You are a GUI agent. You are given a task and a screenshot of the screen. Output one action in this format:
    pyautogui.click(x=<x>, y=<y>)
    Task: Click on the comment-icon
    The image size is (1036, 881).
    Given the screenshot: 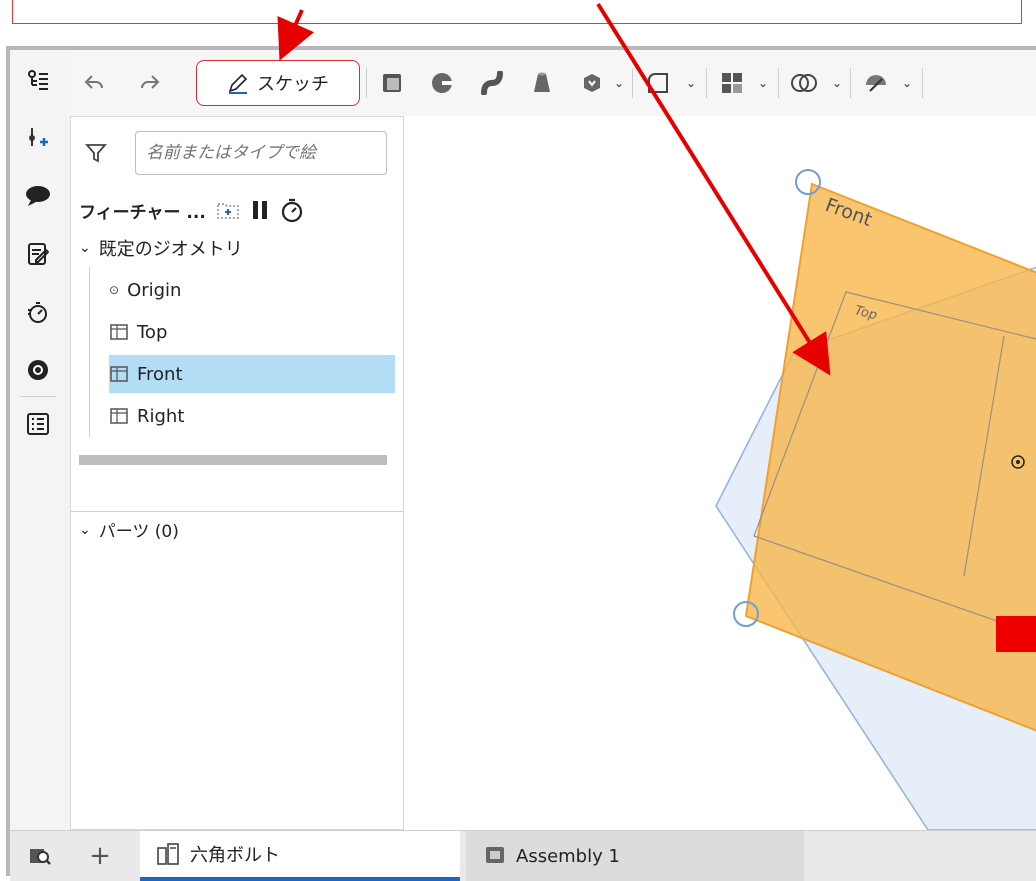 What is the action you would take?
    pyautogui.click(x=38, y=196)
    